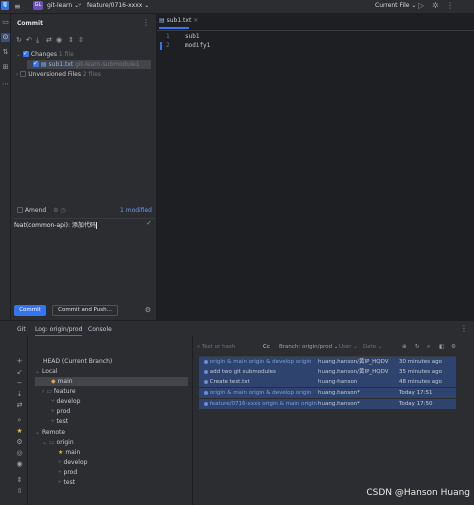 This screenshot has width=474, height=505. Describe the element at coordinates (65, 442) in the screenshot. I see `remote-origin-label: origin` at that location.